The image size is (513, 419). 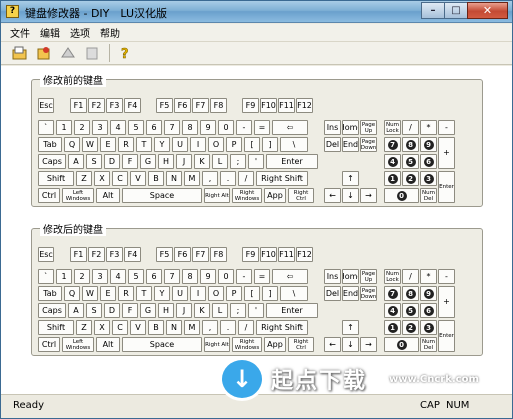 What do you see at coordinates (228, 327) in the screenshot?
I see `key-: .` at bounding box center [228, 327].